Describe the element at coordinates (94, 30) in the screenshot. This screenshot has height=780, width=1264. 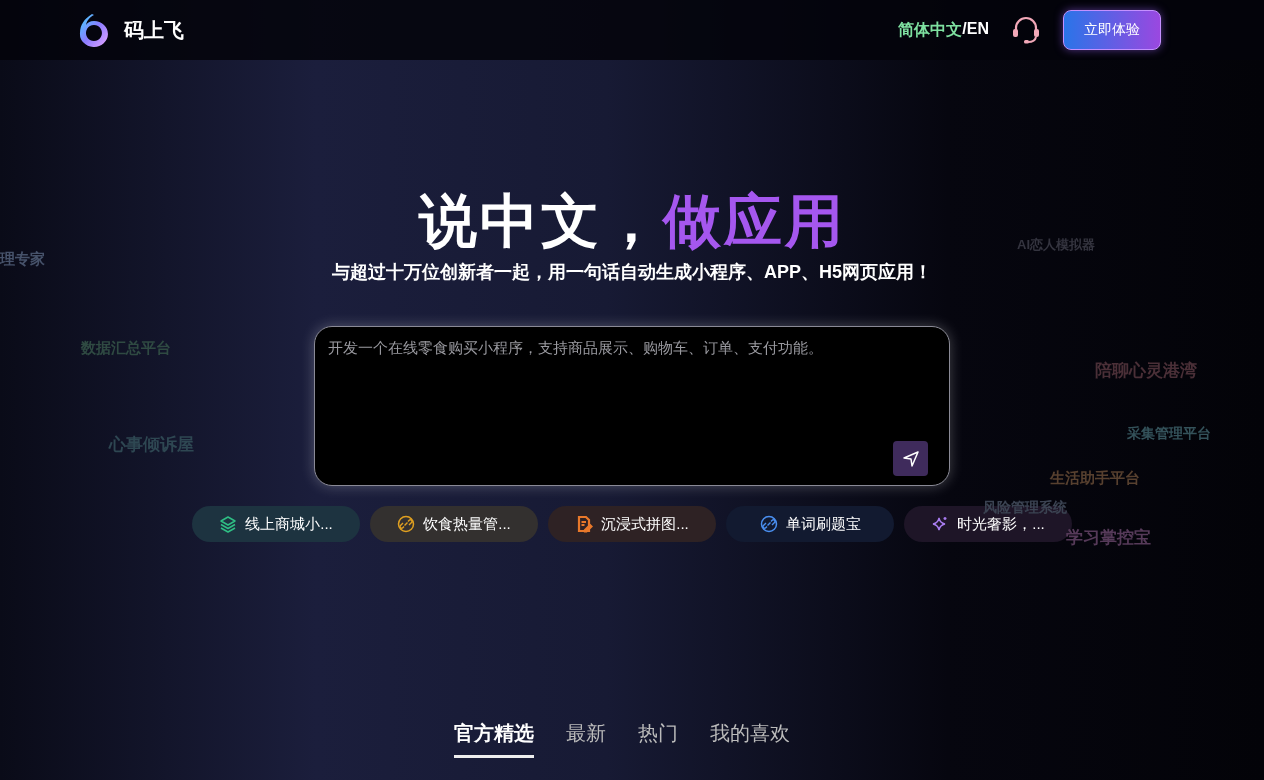
I see `logo-icon` at that location.